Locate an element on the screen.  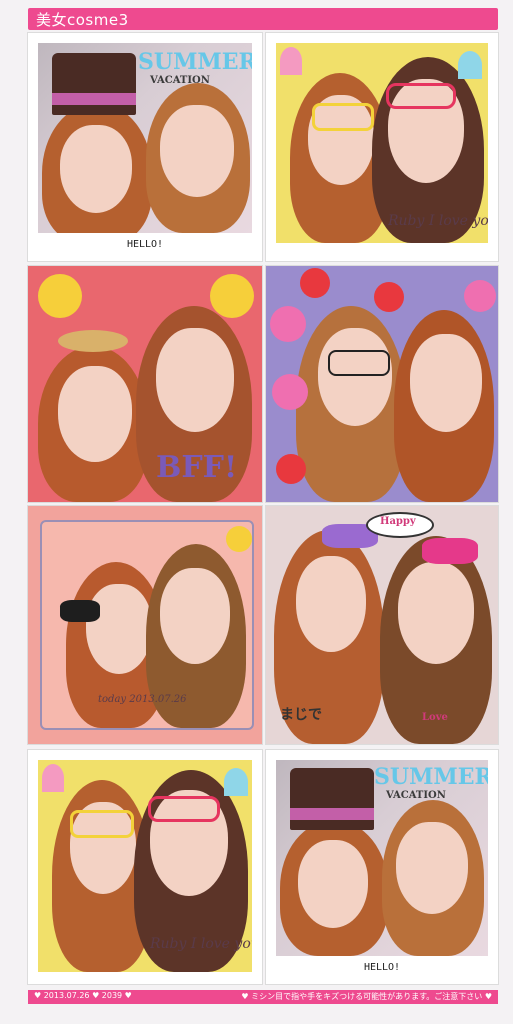
photo-6: Happy まじで Love is located at coordinates (382, 625).